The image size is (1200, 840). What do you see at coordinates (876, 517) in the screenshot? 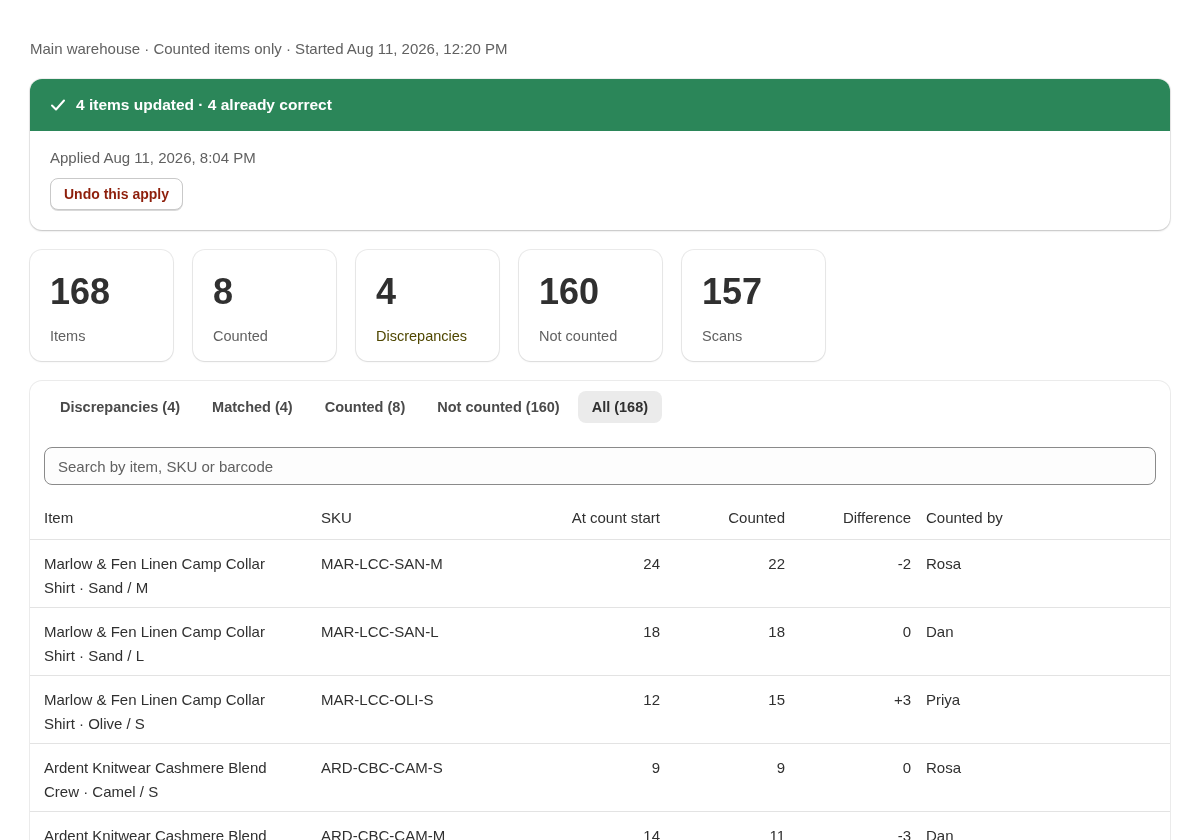
I see `column-header: Difference` at bounding box center [876, 517].